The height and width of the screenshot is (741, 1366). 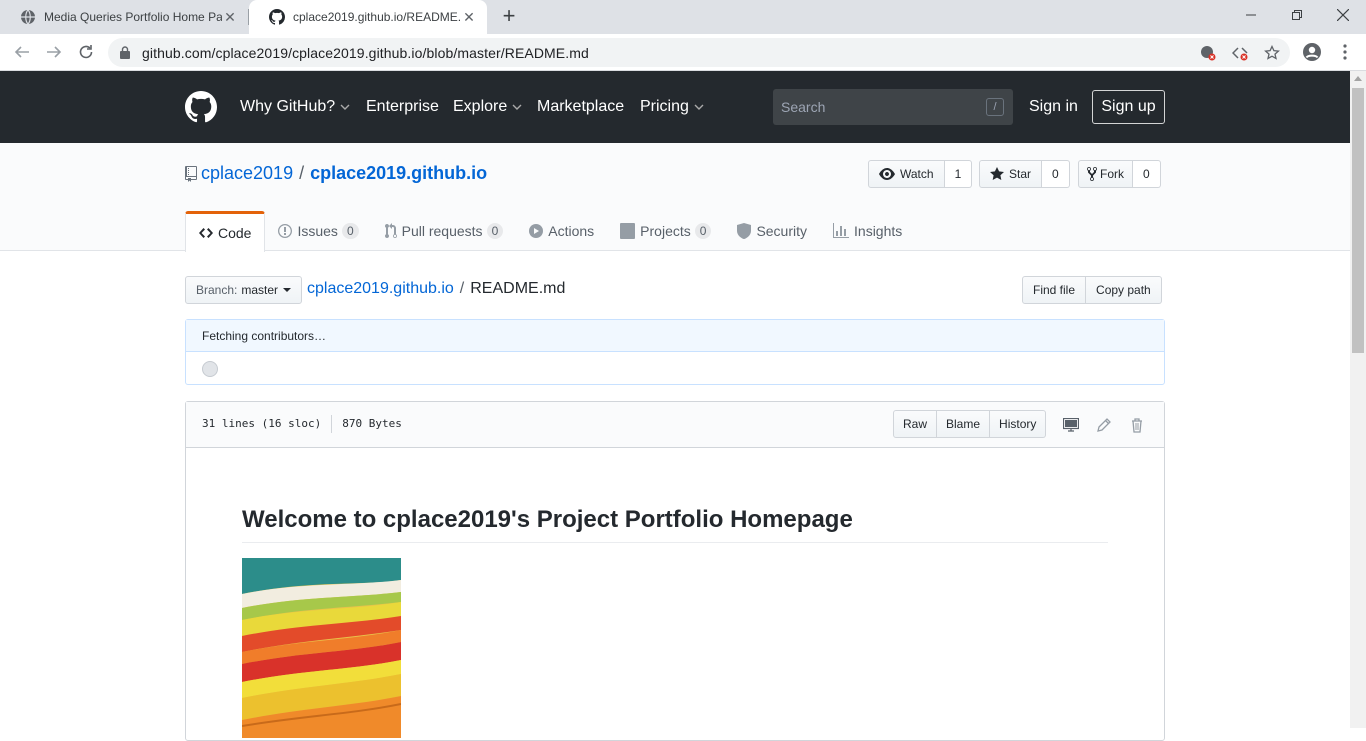 What do you see at coordinates (1345, 52) in the screenshot?
I see `menu-kebab-icon` at bounding box center [1345, 52].